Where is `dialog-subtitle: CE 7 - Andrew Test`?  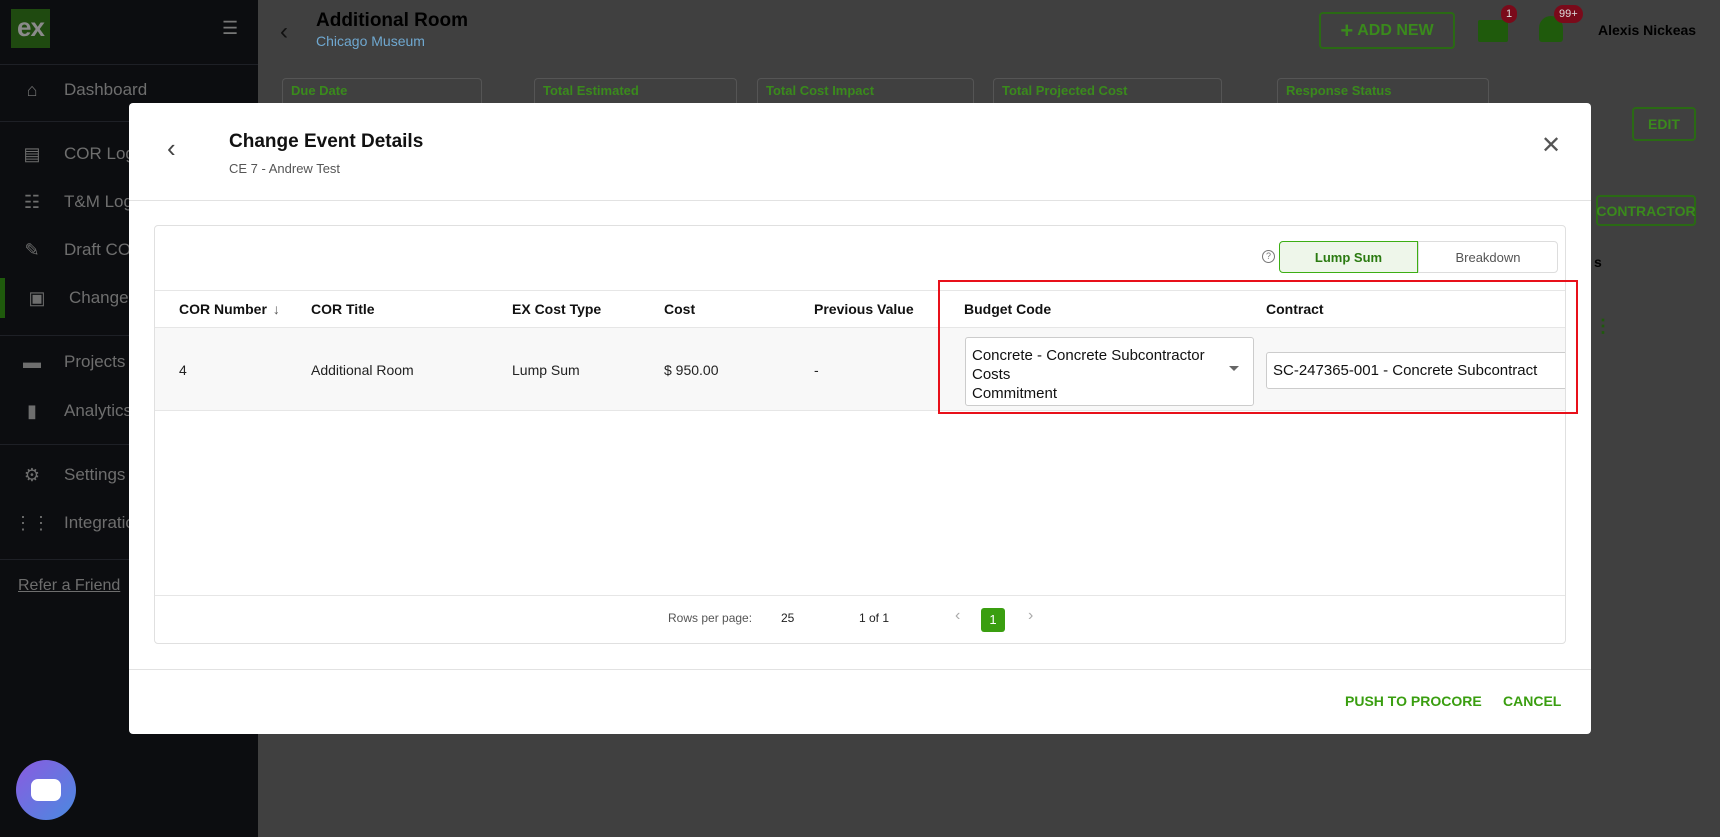 dialog-subtitle: CE 7 - Andrew Test is located at coordinates (285, 168).